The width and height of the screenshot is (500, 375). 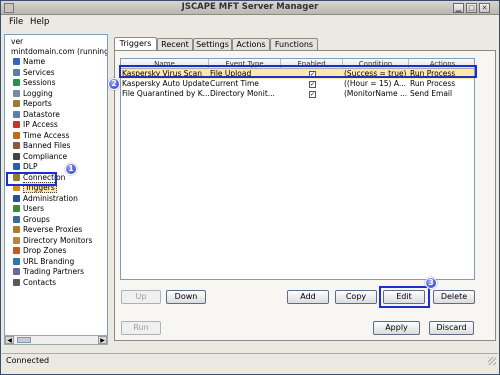 What do you see at coordinates (40, 187) in the screenshot?
I see `tree-item-label: Triggers` at bounding box center [40, 187].